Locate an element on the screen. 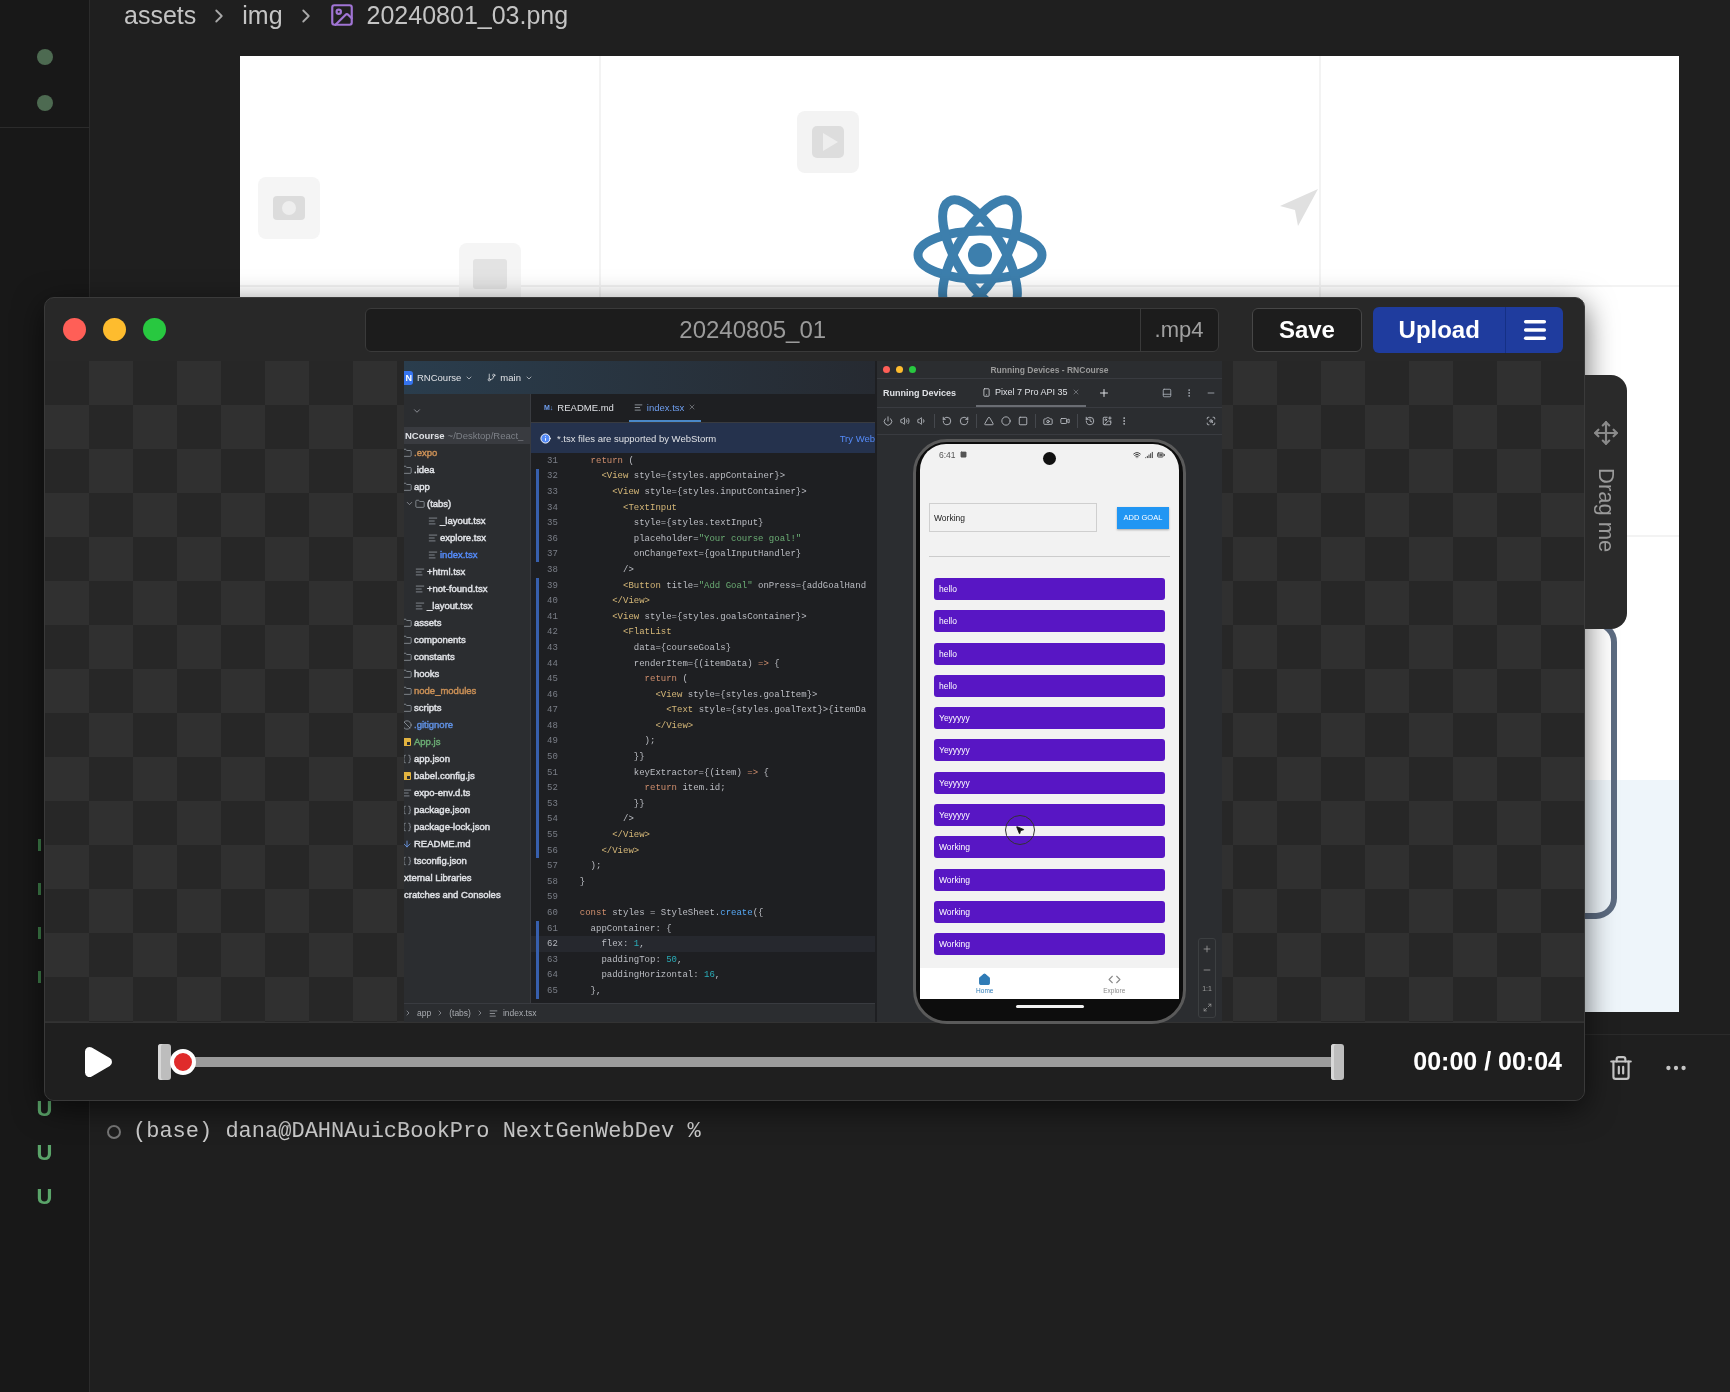 This screenshot has height=1392, width=1730. volume-up-icon is located at coordinates (905, 421).